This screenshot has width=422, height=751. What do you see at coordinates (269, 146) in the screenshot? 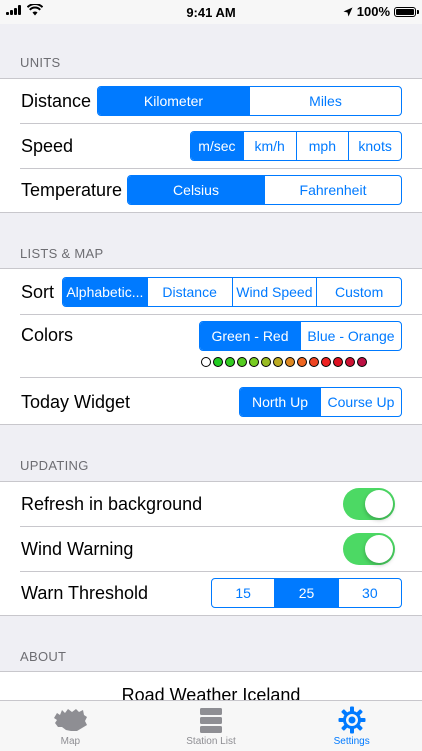
I see `speed-option-kmh: km/h` at bounding box center [269, 146].